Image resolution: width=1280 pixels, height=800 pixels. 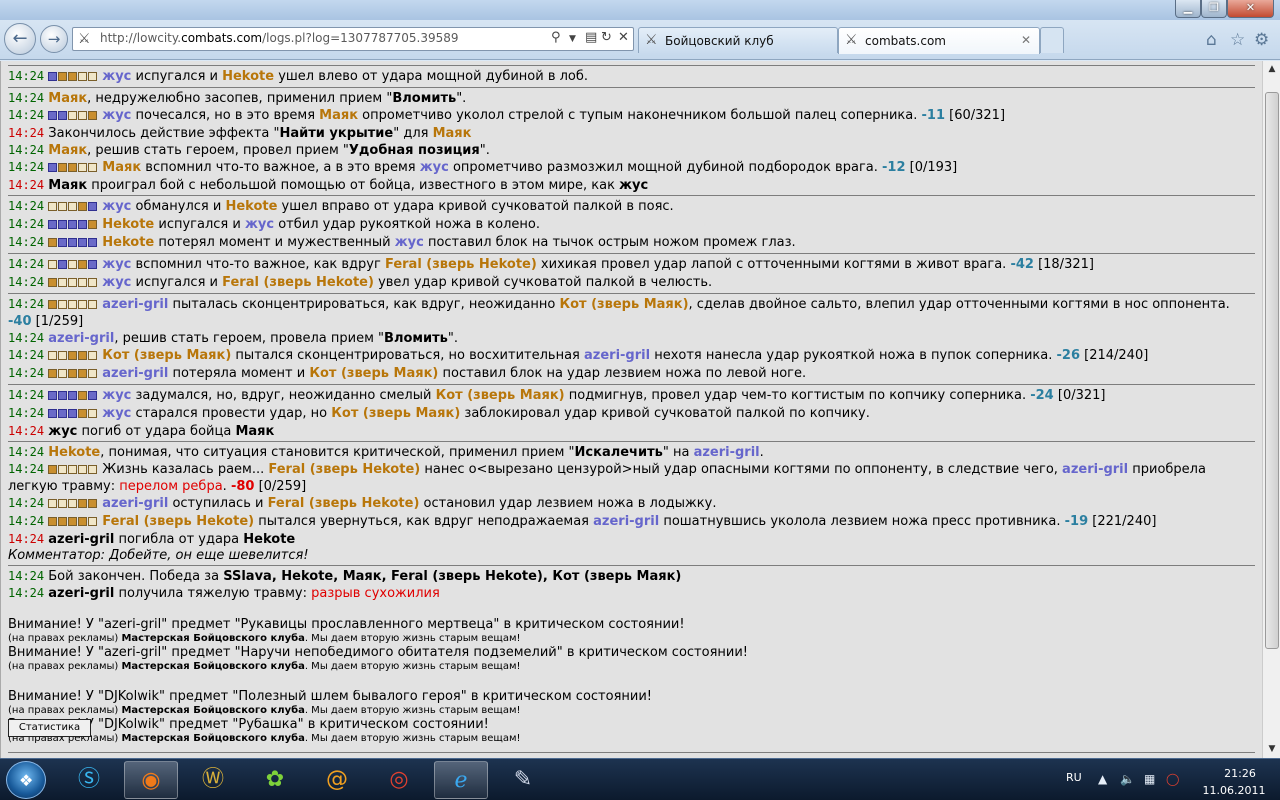 I want to click on scroll-up-arrow-icon: ▲, so click(x=1271, y=69).